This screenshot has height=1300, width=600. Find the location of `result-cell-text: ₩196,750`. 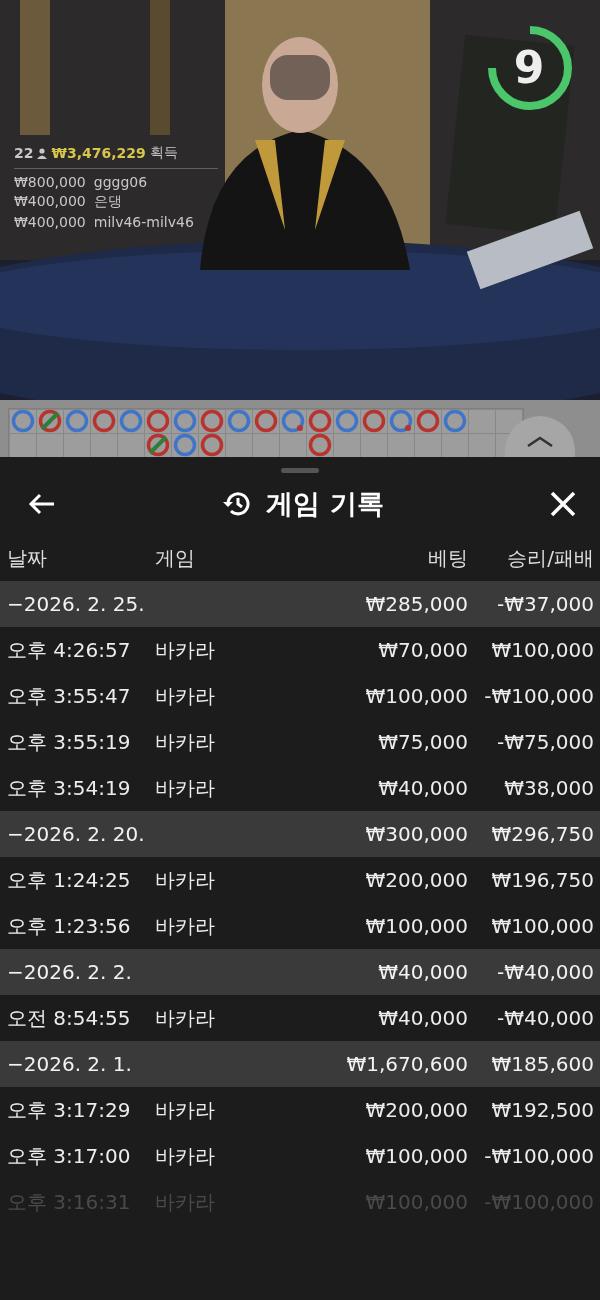

result-cell-text: ₩196,750 is located at coordinates (542, 880).